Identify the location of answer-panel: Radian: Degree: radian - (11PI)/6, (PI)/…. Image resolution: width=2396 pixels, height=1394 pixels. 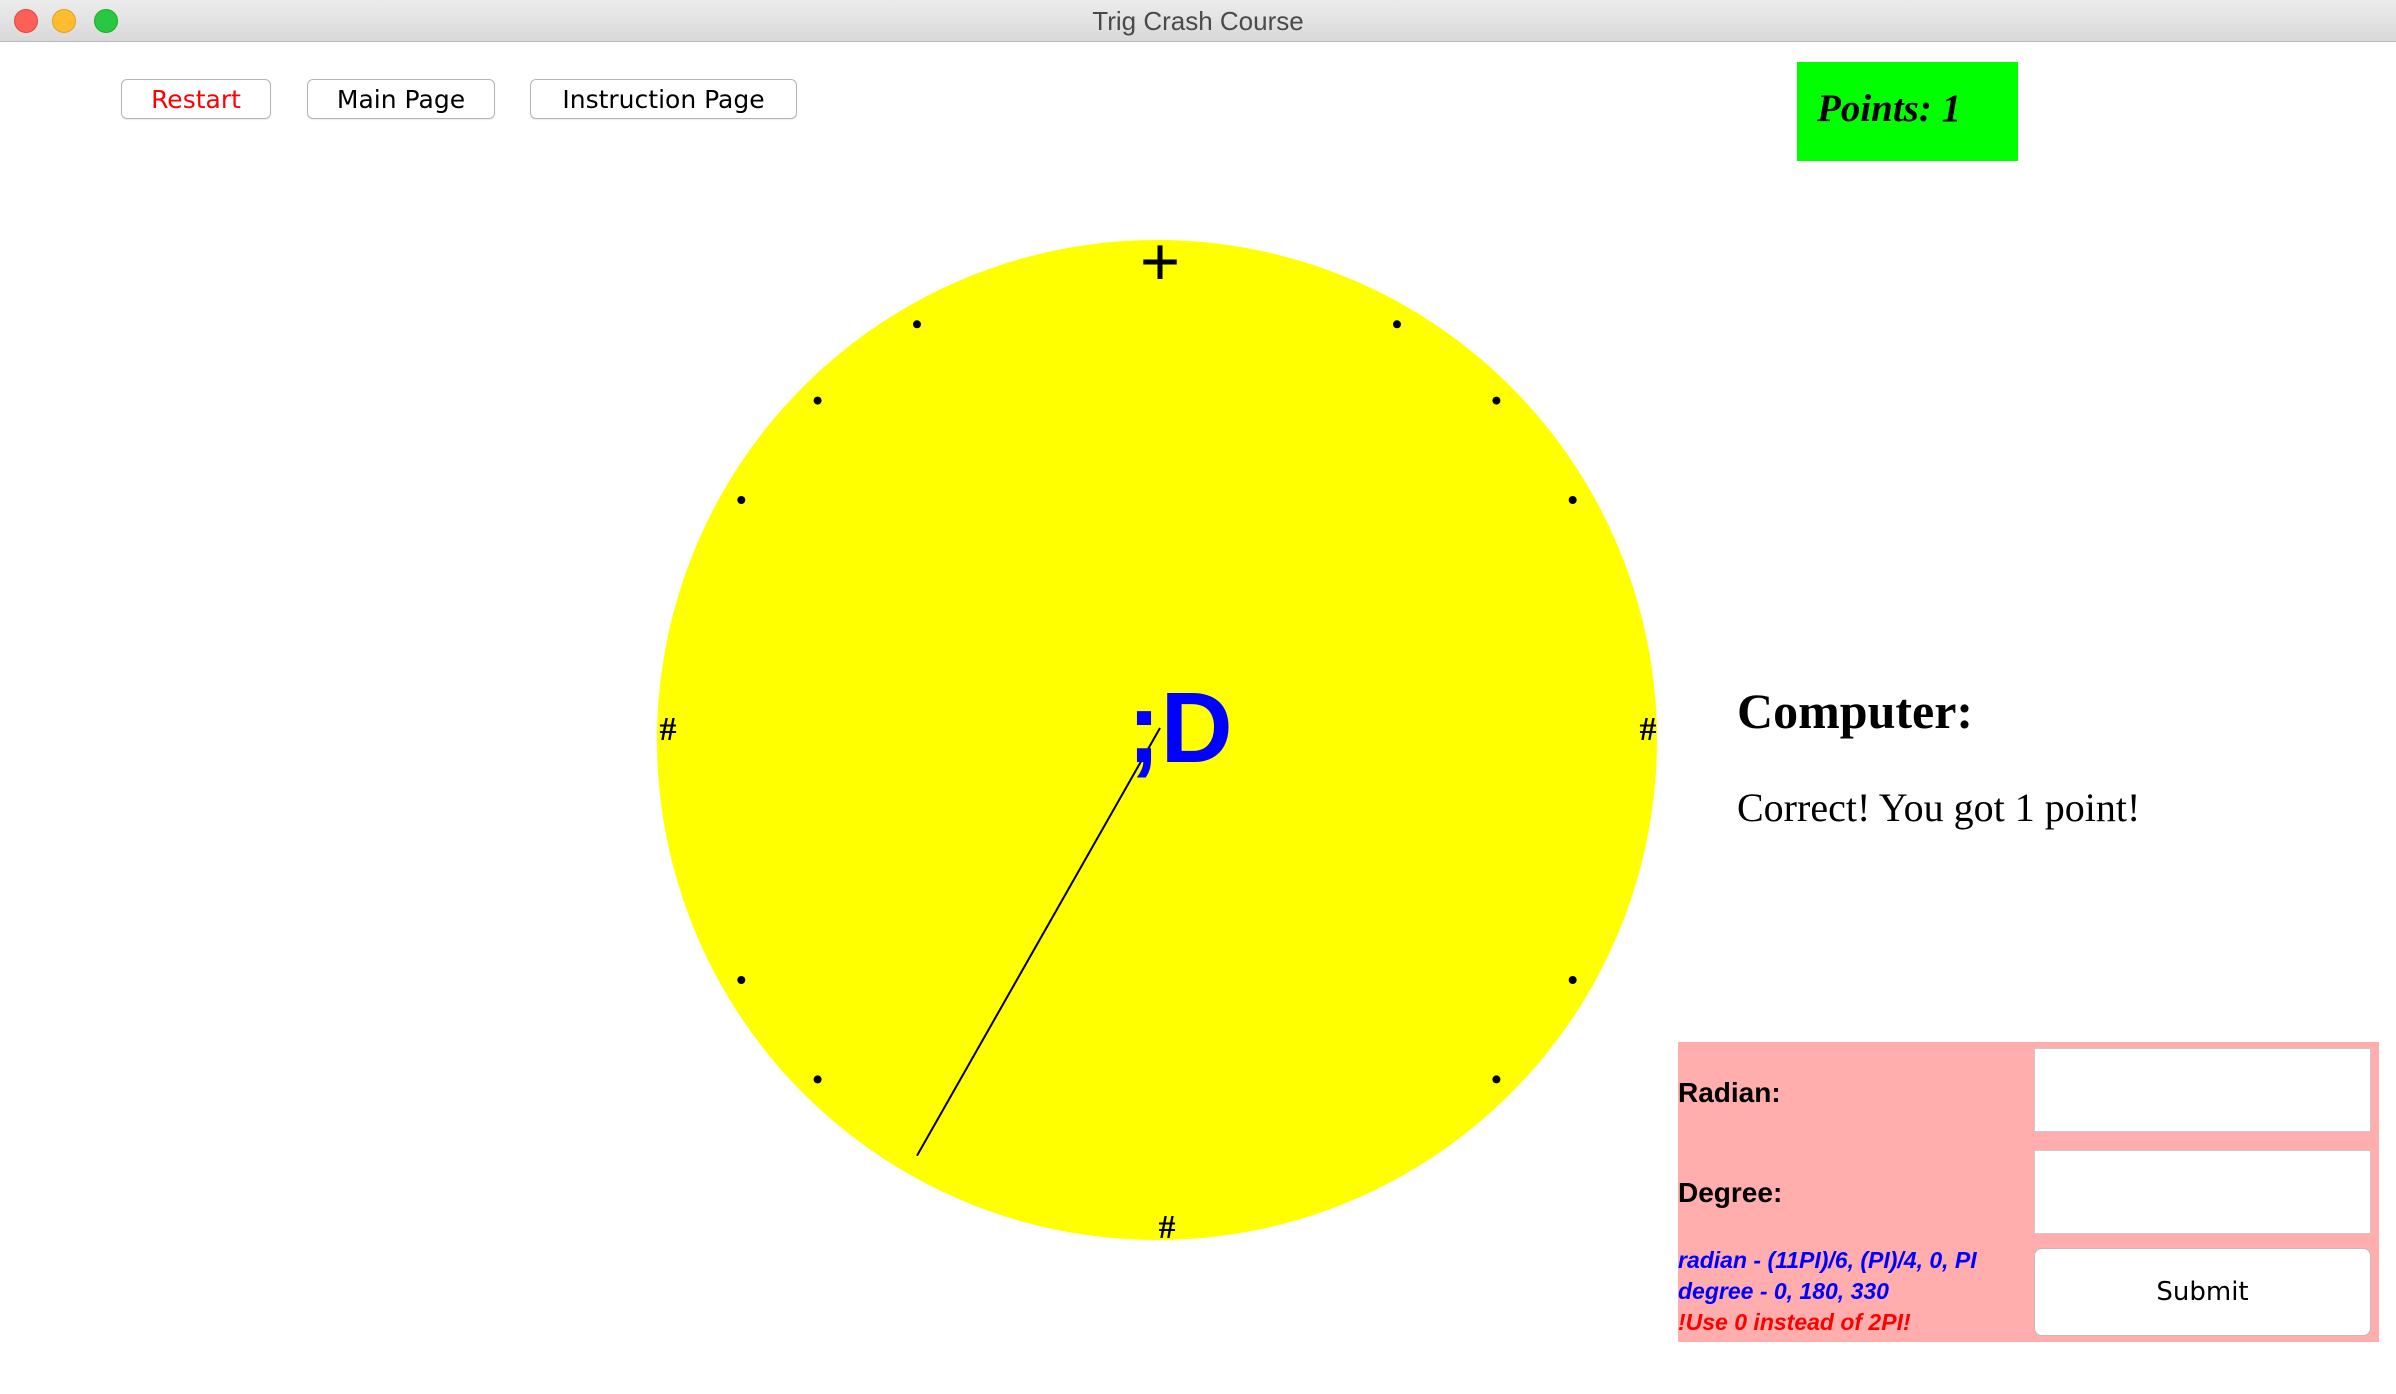
(2028, 1192).